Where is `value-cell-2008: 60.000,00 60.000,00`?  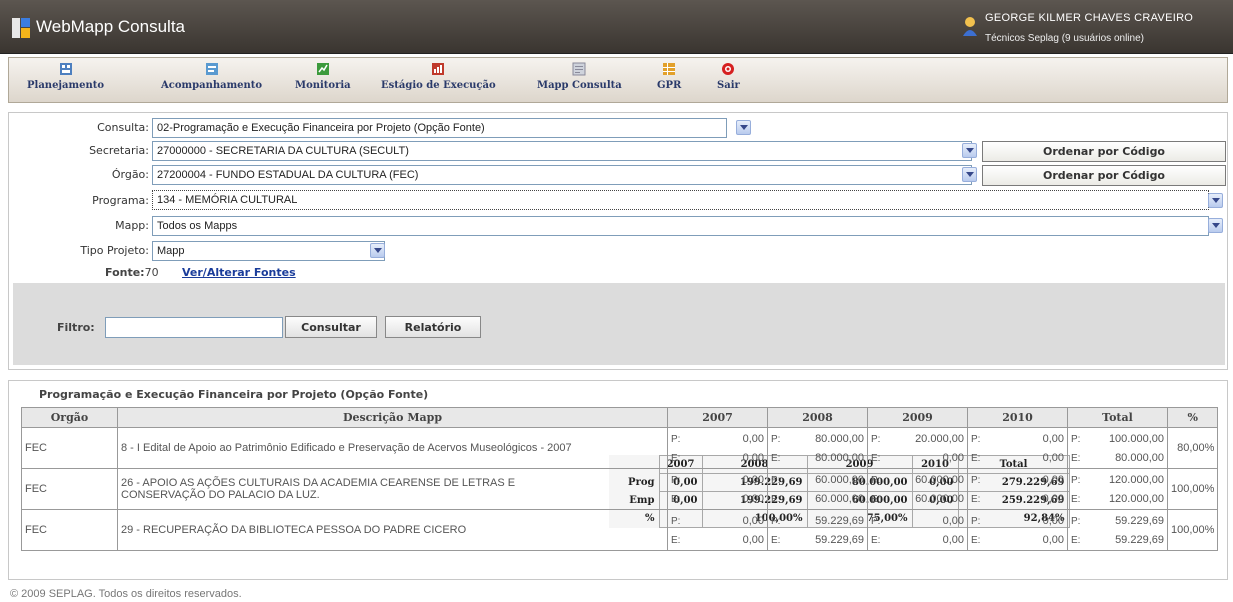
value-cell-2008: 60.000,00 60.000,00 is located at coordinates (826, 489).